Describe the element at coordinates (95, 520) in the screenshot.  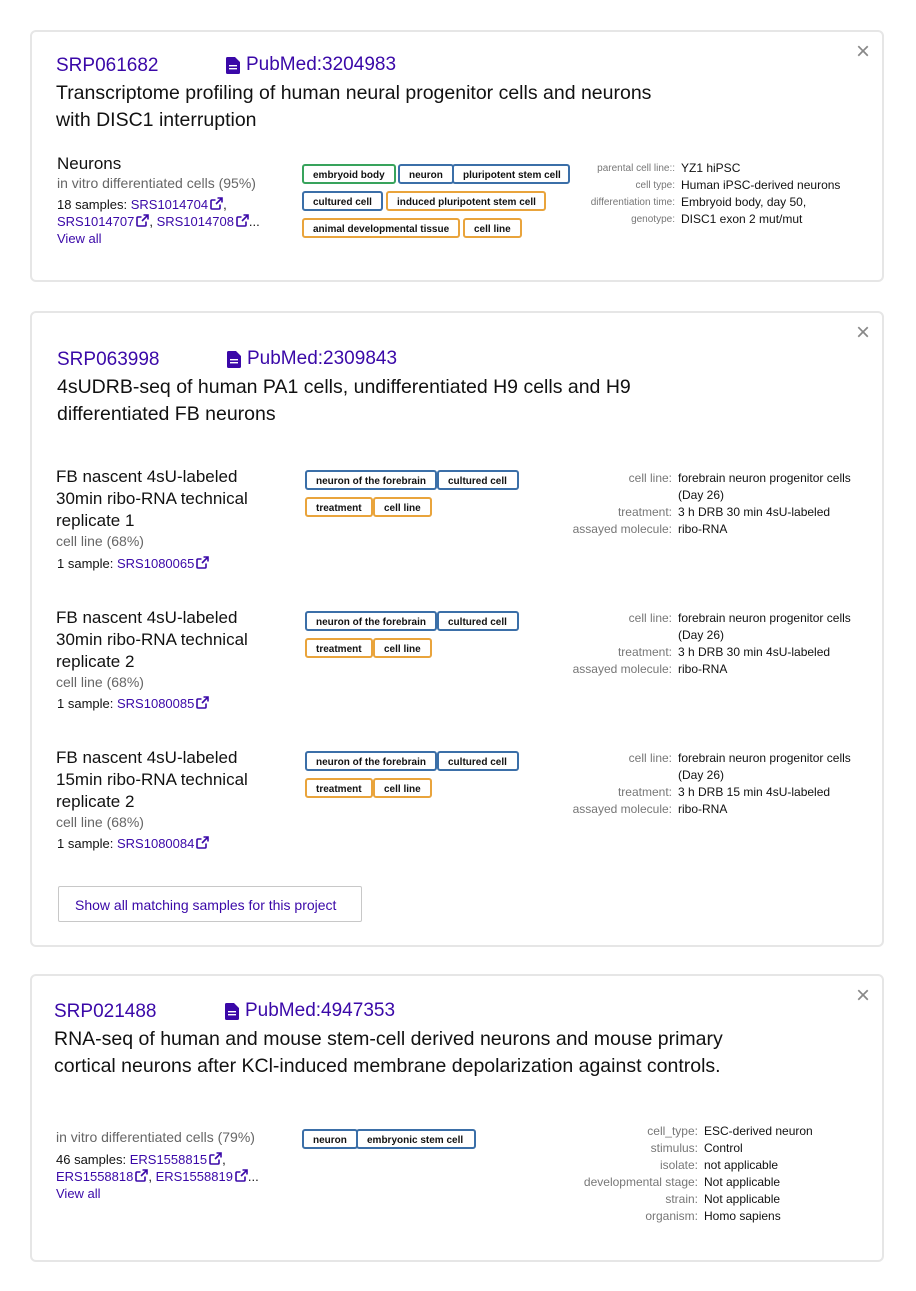
I see `group-name-line: replicate 1` at that location.